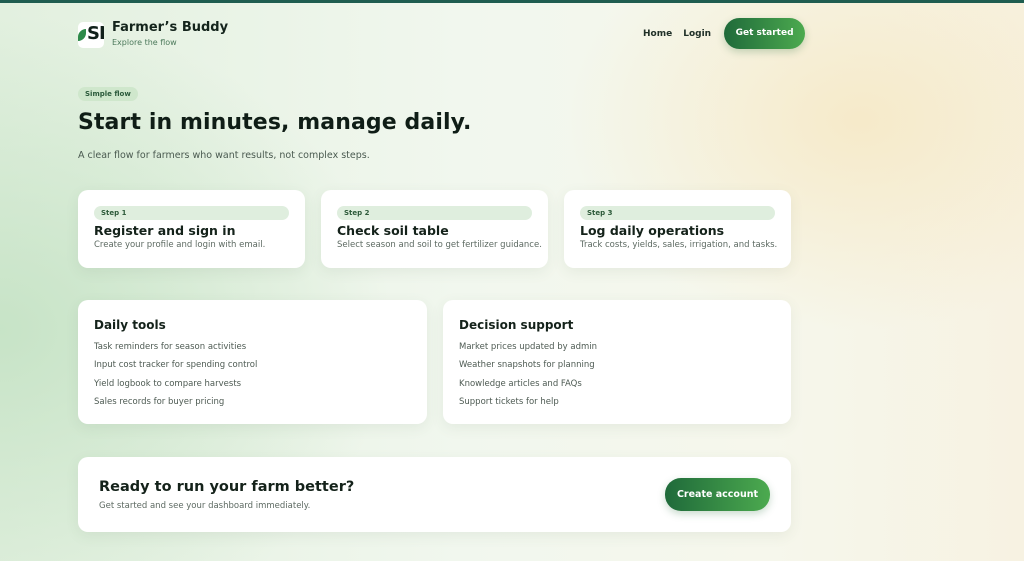  What do you see at coordinates (176, 365) in the screenshot?
I see `list-item: Input cost tracker for spending control` at bounding box center [176, 365].